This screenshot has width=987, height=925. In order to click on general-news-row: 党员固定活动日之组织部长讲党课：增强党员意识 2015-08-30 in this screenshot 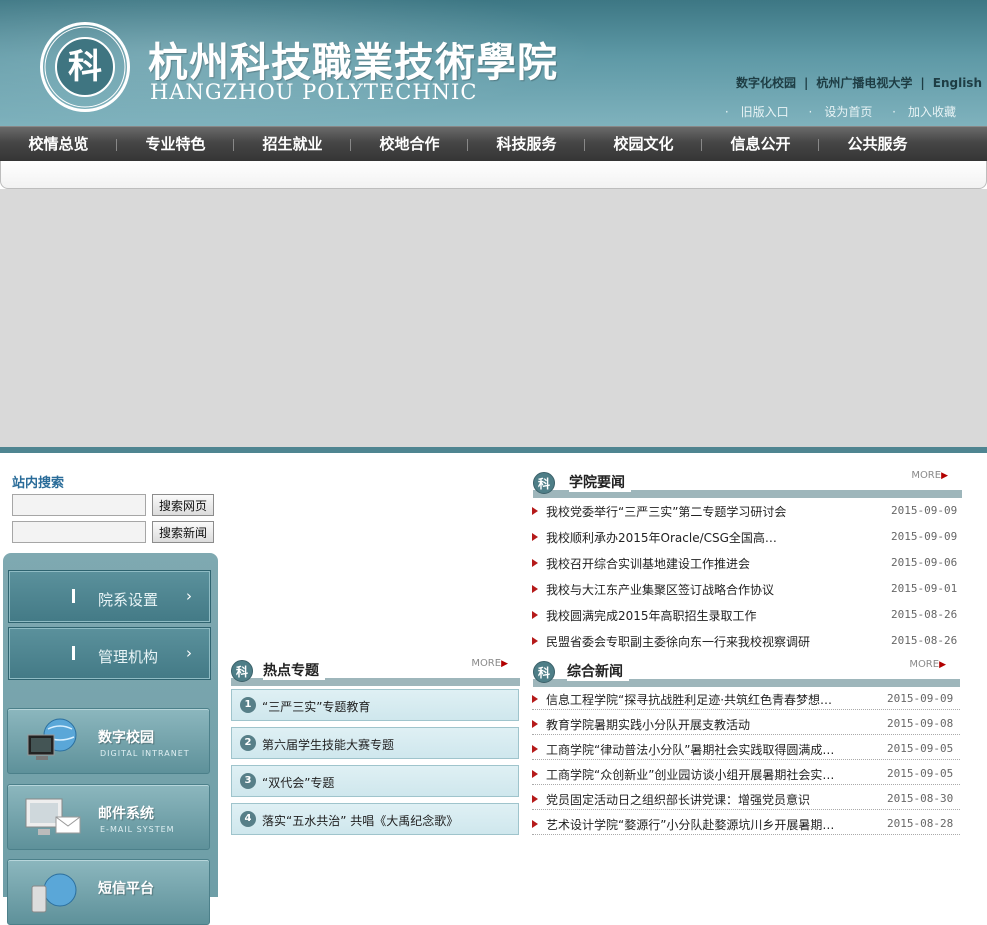, I will do `click(746, 800)`.